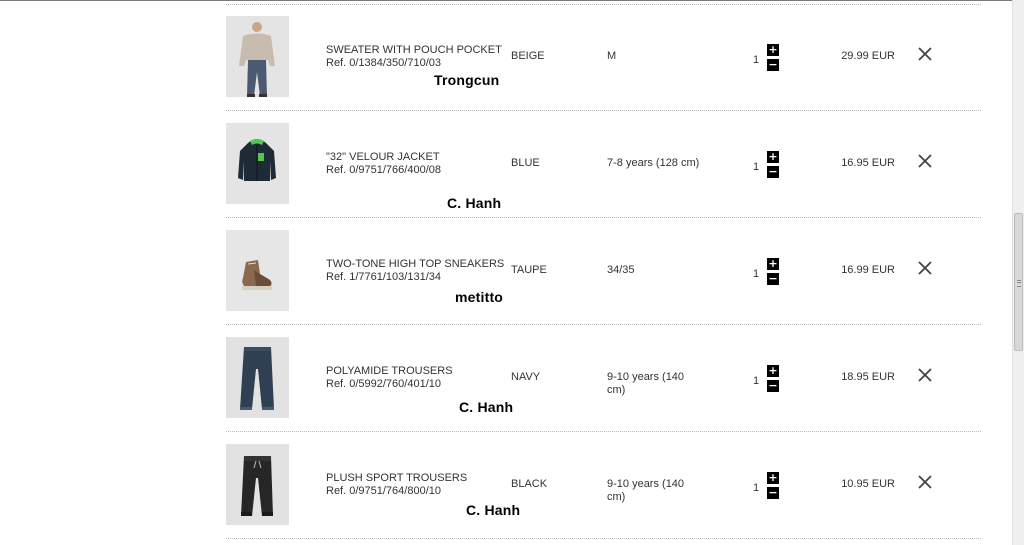  What do you see at coordinates (528, 56) in the screenshot?
I see `product-color: BEIGE` at bounding box center [528, 56].